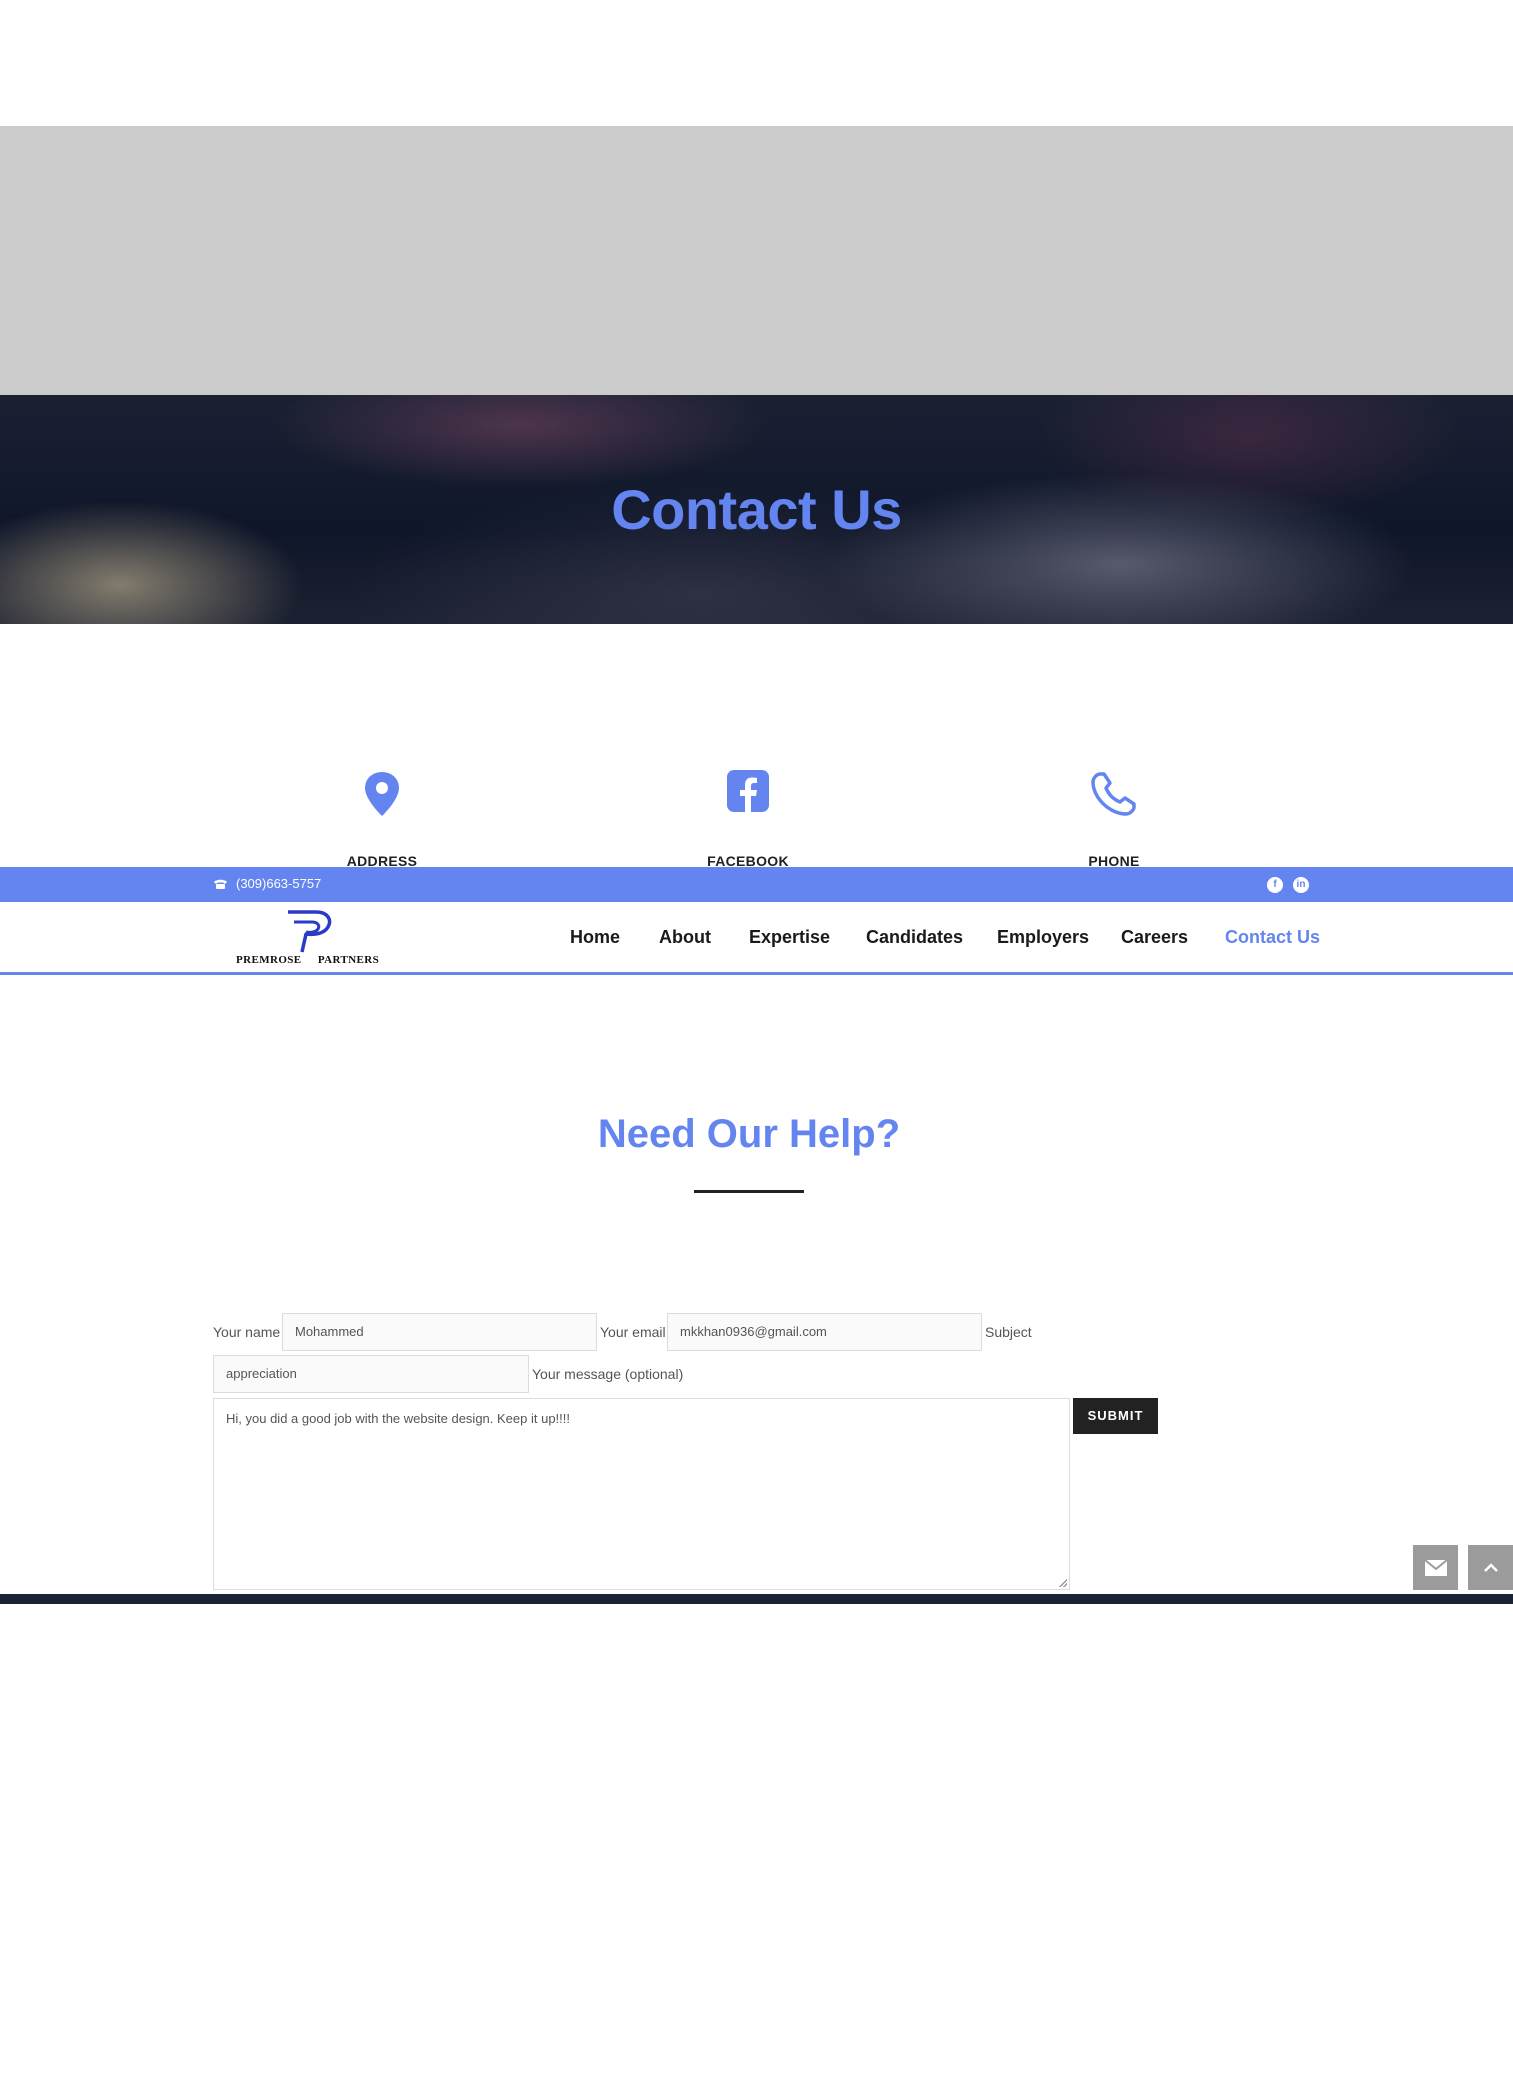 The image size is (1513, 2074). Describe the element at coordinates (748, 860) in the screenshot. I see `info-facebook-label: FACEBOOK` at that location.